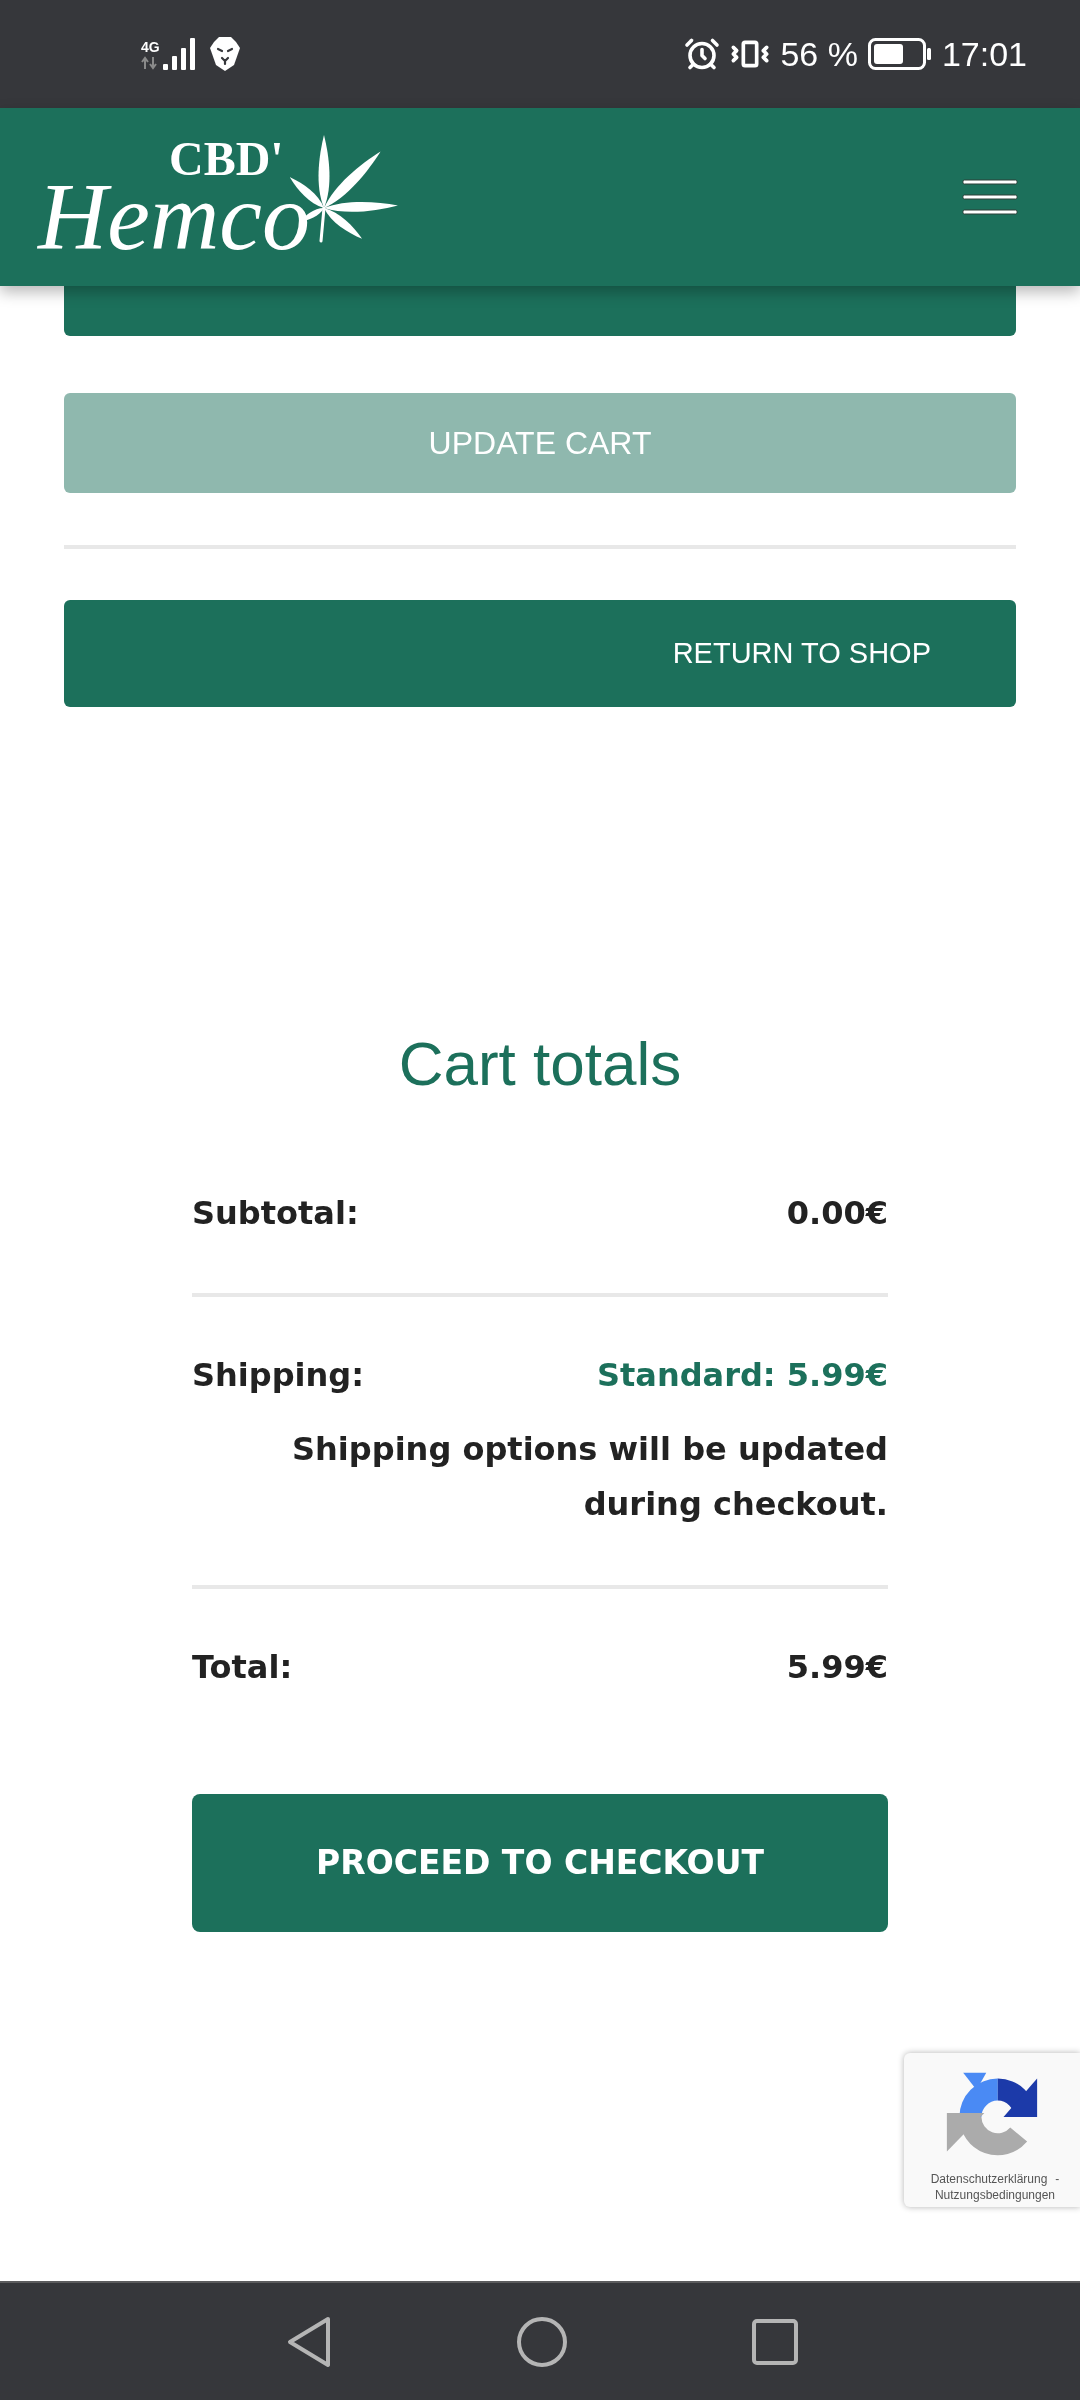 This screenshot has height=2400, width=1080. Describe the element at coordinates (775, 2341) in the screenshot. I see `recents-icon` at that location.